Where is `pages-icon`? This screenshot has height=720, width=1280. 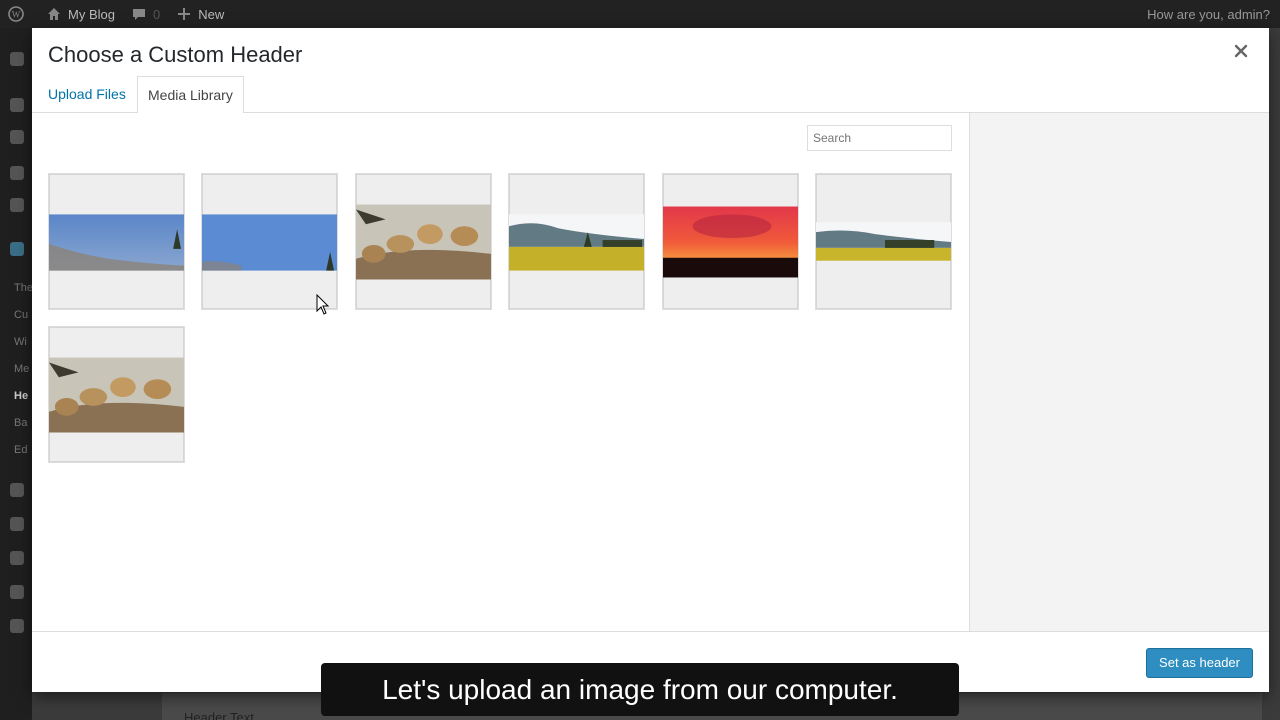
pages-icon is located at coordinates (17, 173).